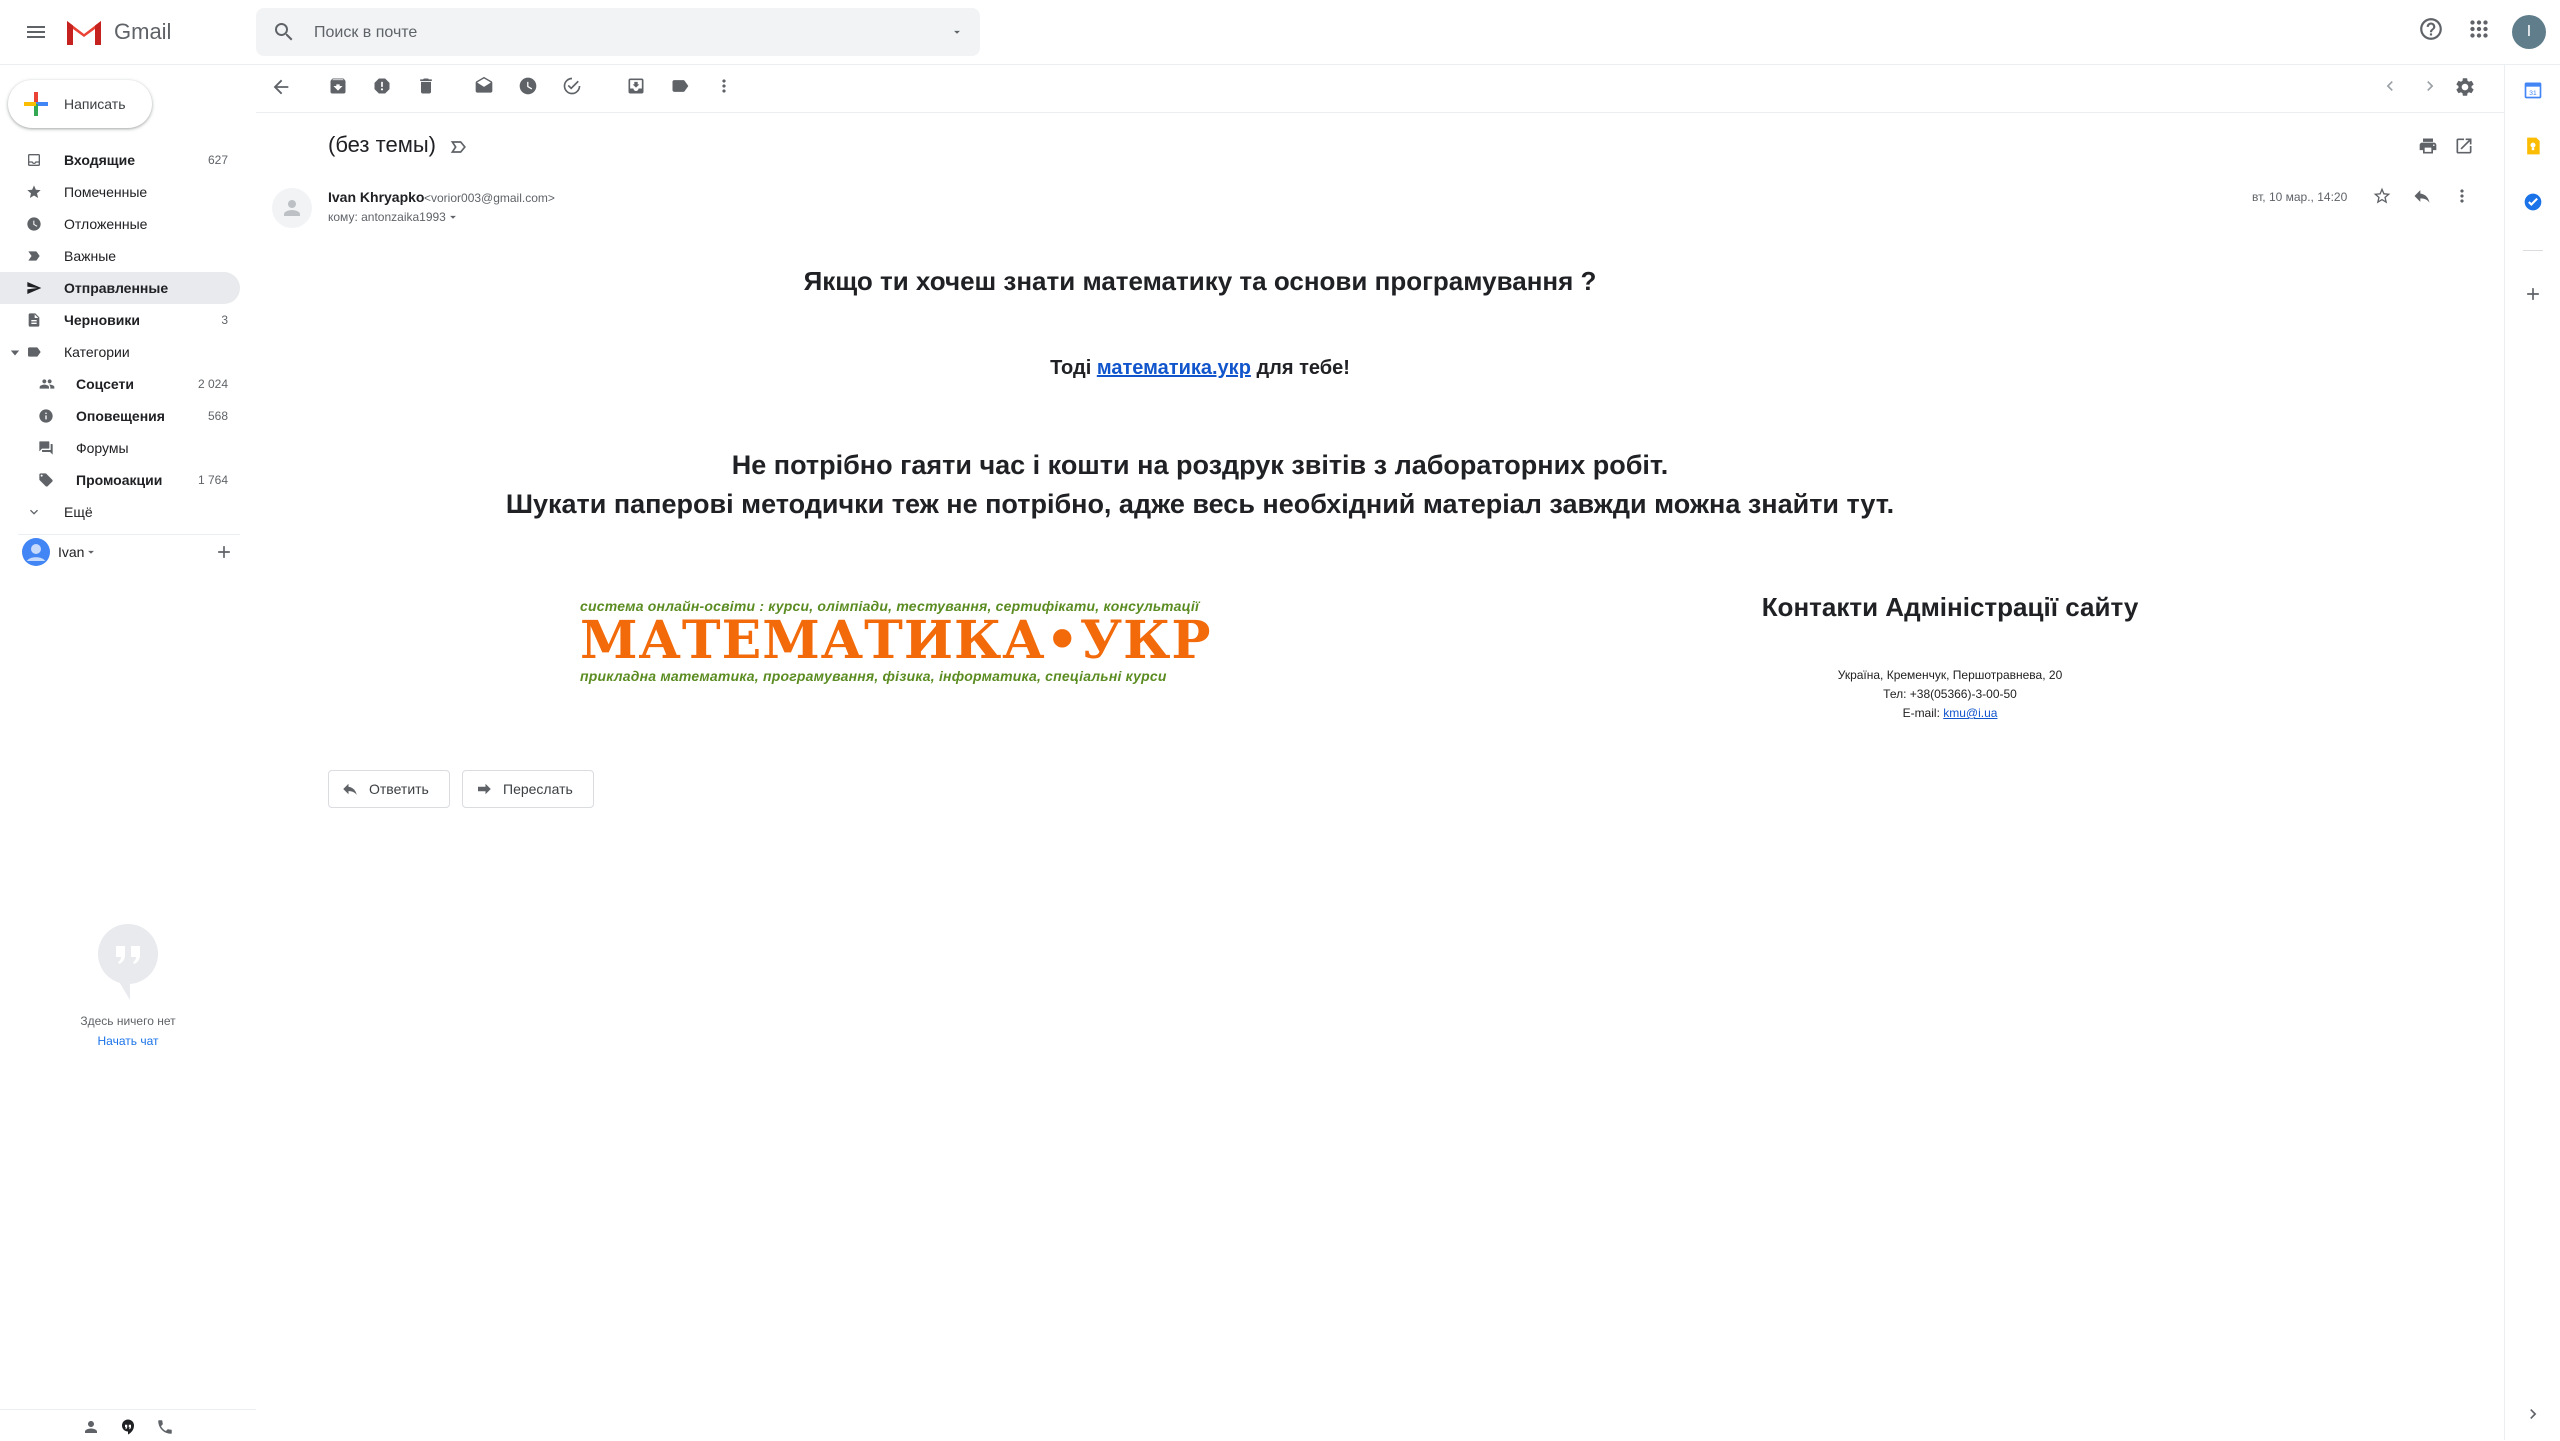 The width and height of the screenshot is (2560, 1441). What do you see at coordinates (106, 192) in the screenshot?
I see `sidebar-item-label: Помеченные` at bounding box center [106, 192].